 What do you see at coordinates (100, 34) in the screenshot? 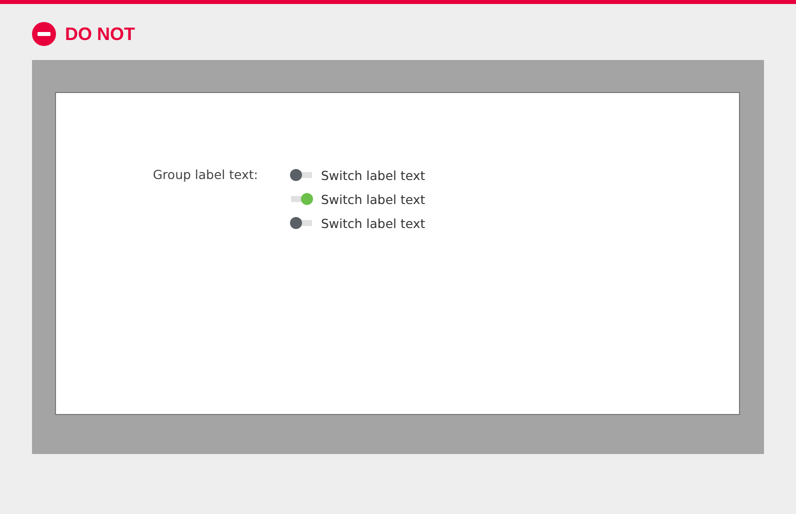
I see `header-title: DO NOT` at bounding box center [100, 34].